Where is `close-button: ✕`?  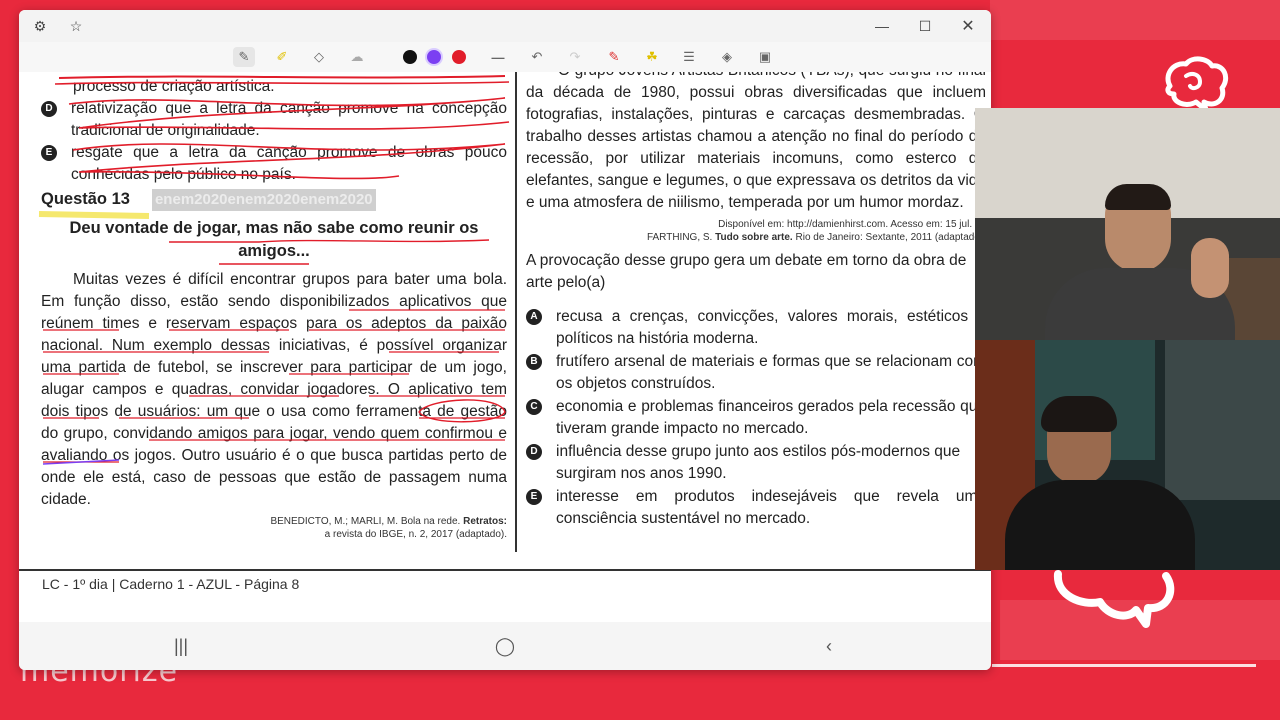 close-button: ✕ is located at coordinates (968, 26).